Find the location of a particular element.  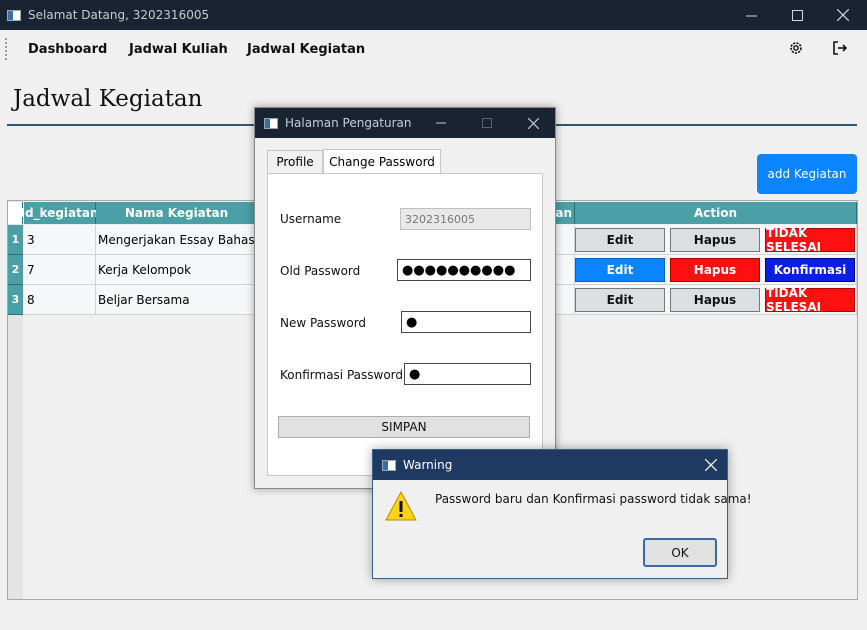

menu-grip is located at coordinates (6, 49).